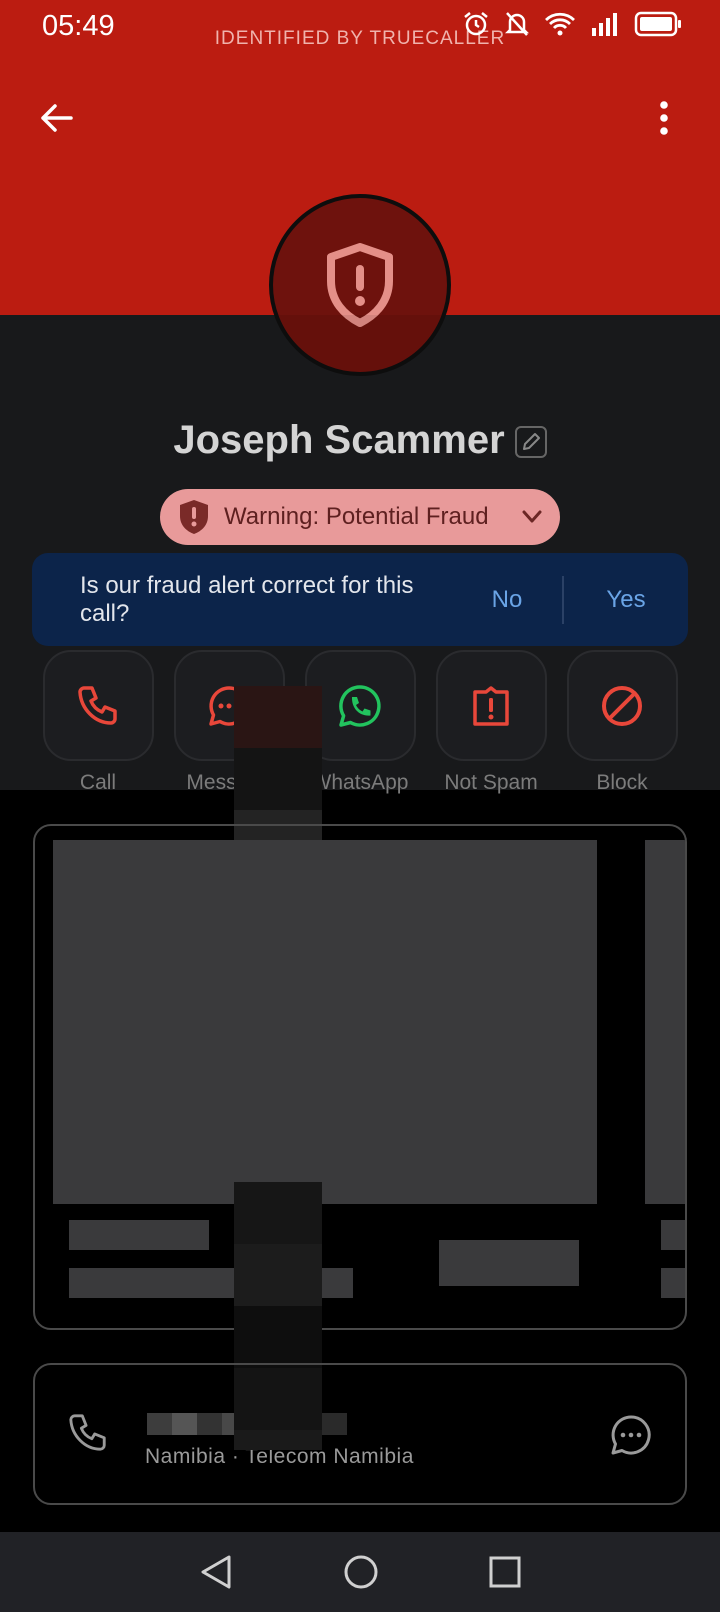 The image size is (720, 1612). What do you see at coordinates (626, 600) in the screenshot?
I see `feedback-yes-button: Yes` at bounding box center [626, 600].